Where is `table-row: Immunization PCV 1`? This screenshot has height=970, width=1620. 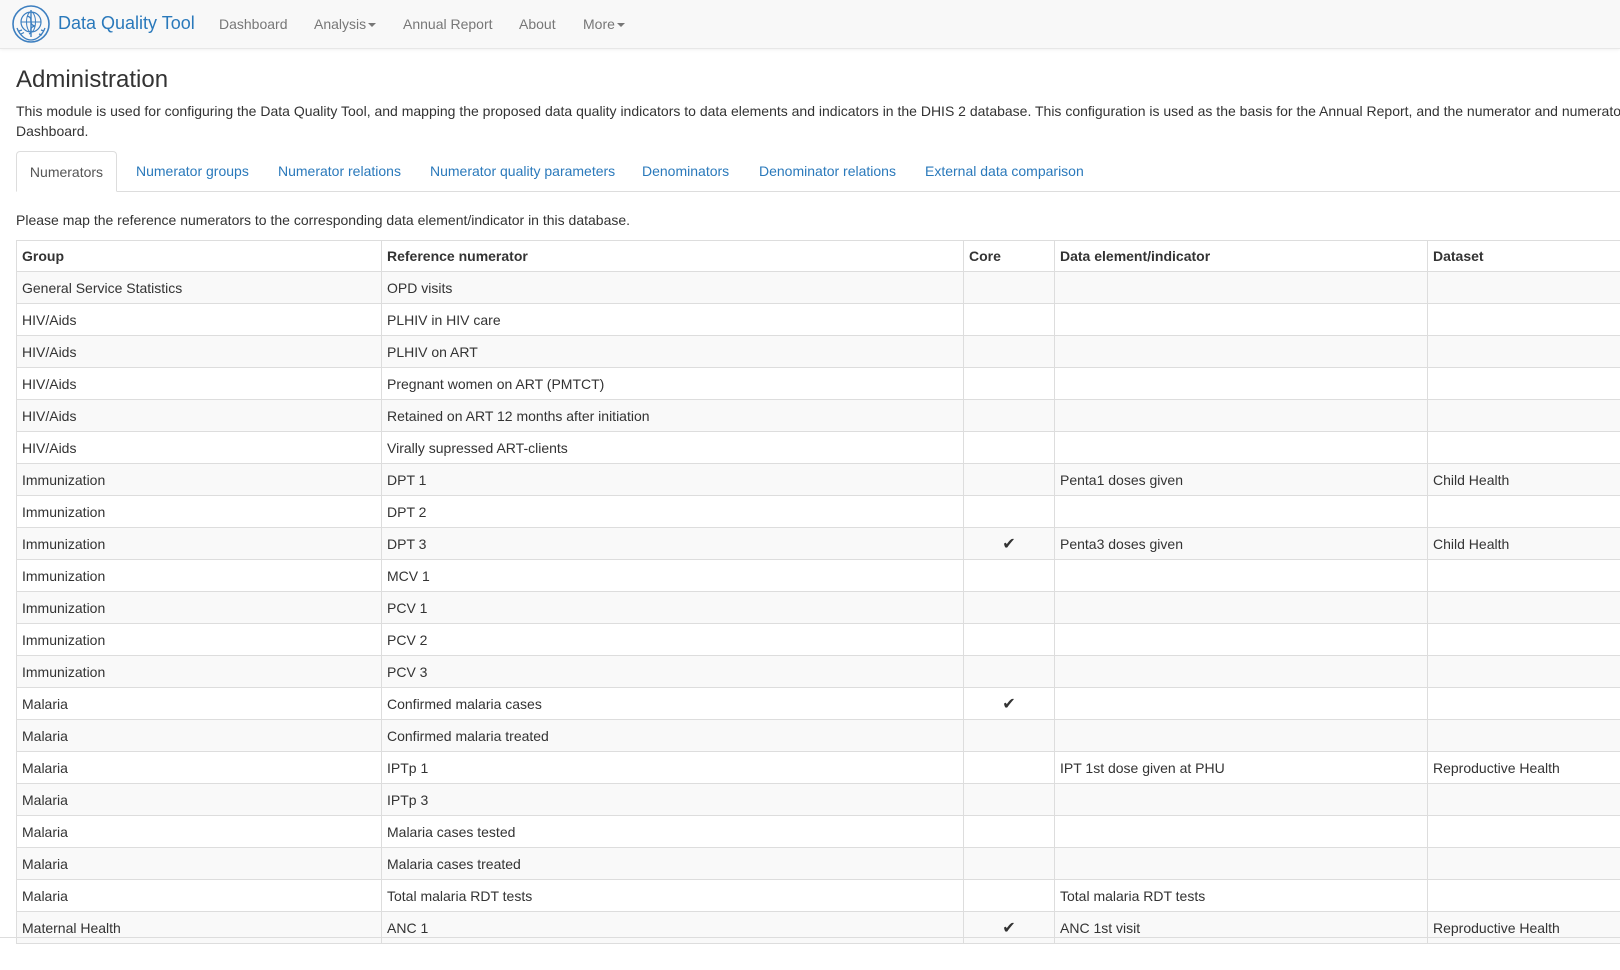
table-row: Immunization PCV 1 is located at coordinates (818, 607).